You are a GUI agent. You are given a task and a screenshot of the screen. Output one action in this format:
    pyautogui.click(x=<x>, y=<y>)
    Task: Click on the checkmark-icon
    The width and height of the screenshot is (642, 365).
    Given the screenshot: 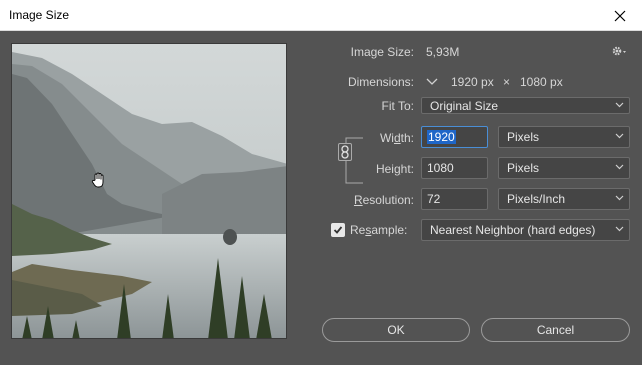 What is the action you would take?
    pyautogui.click(x=338, y=230)
    